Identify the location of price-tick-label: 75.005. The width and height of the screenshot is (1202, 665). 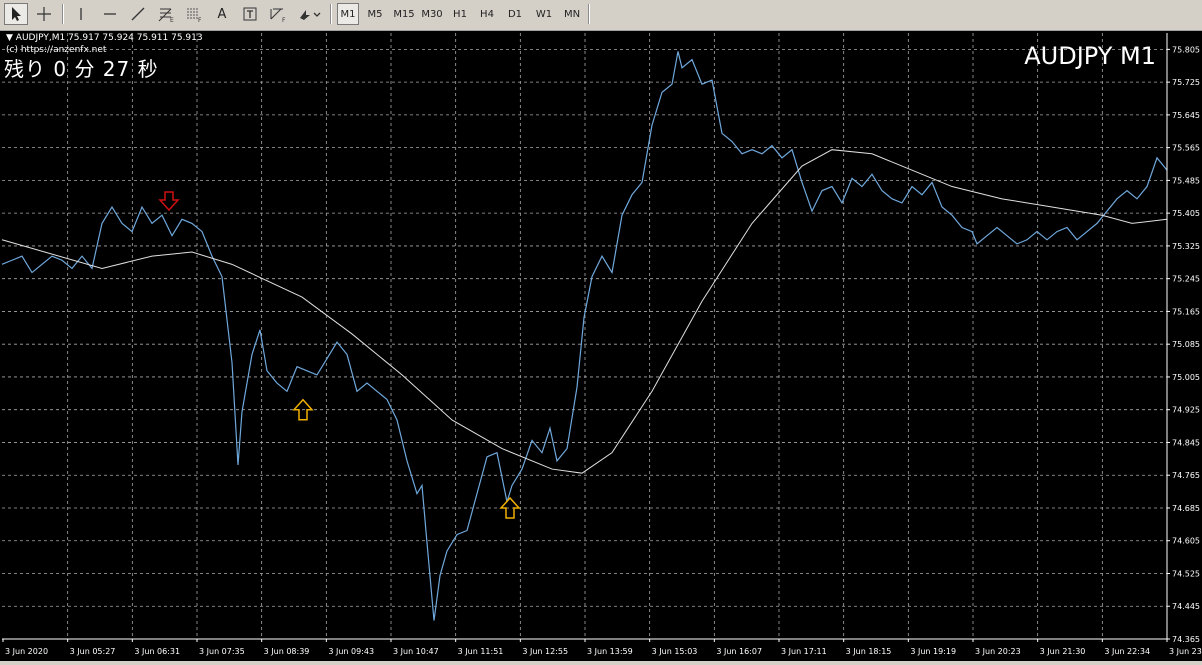
(1186, 377).